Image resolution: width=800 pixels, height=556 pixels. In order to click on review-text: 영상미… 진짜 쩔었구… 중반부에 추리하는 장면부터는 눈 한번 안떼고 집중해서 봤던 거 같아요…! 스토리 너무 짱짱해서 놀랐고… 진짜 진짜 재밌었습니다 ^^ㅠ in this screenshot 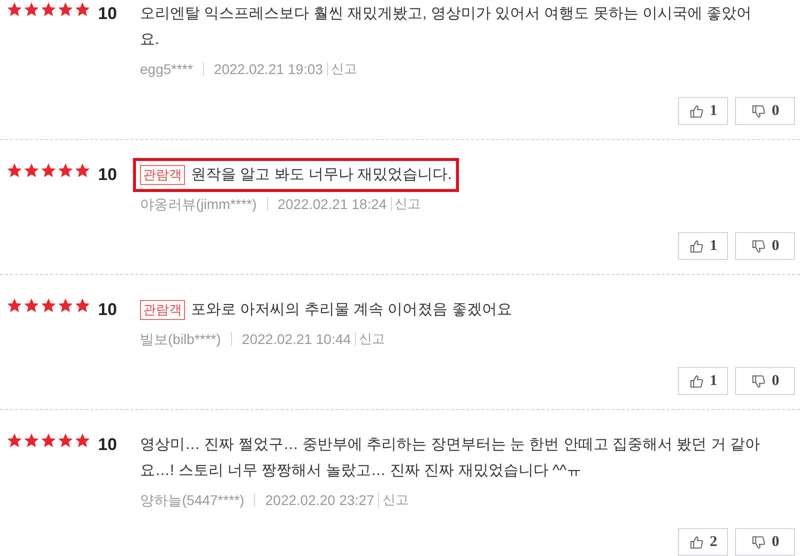, I will do `click(451, 458)`.